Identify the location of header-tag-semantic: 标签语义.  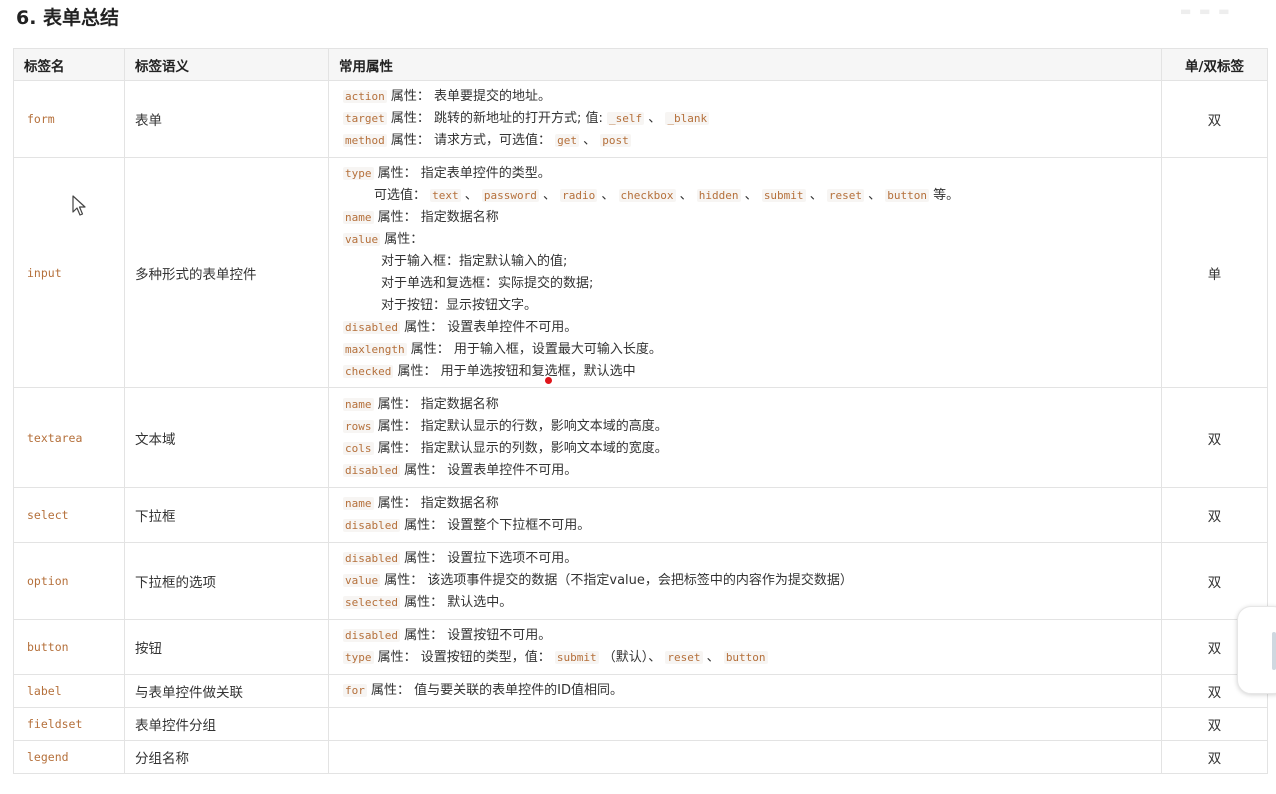
(226, 64).